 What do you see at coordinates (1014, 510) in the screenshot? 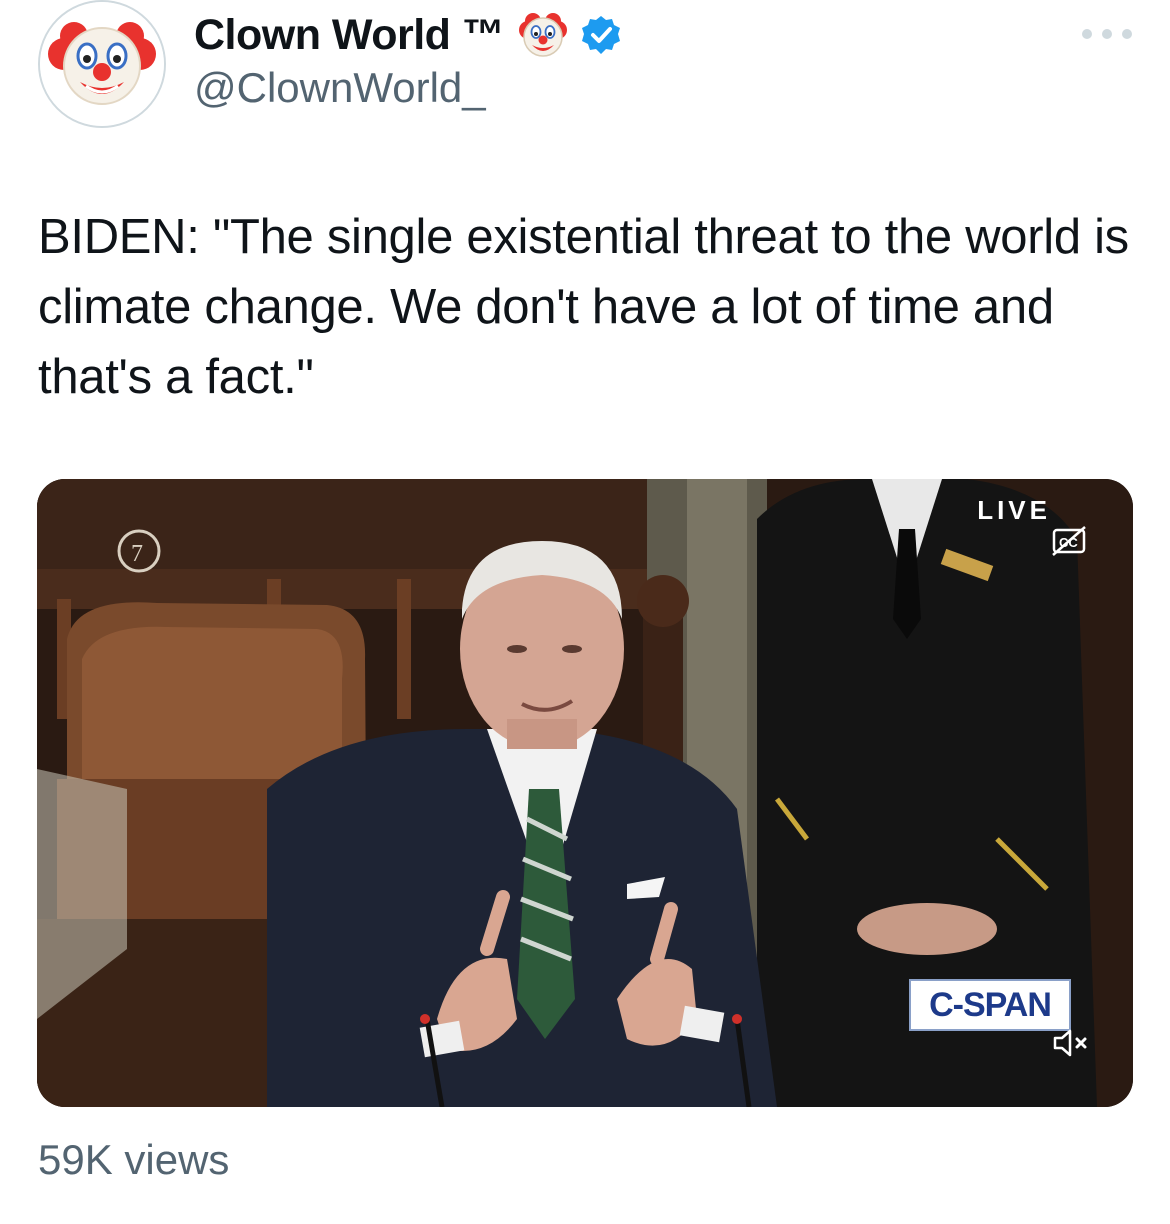
I see `live-label: LIVE` at bounding box center [1014, 510].